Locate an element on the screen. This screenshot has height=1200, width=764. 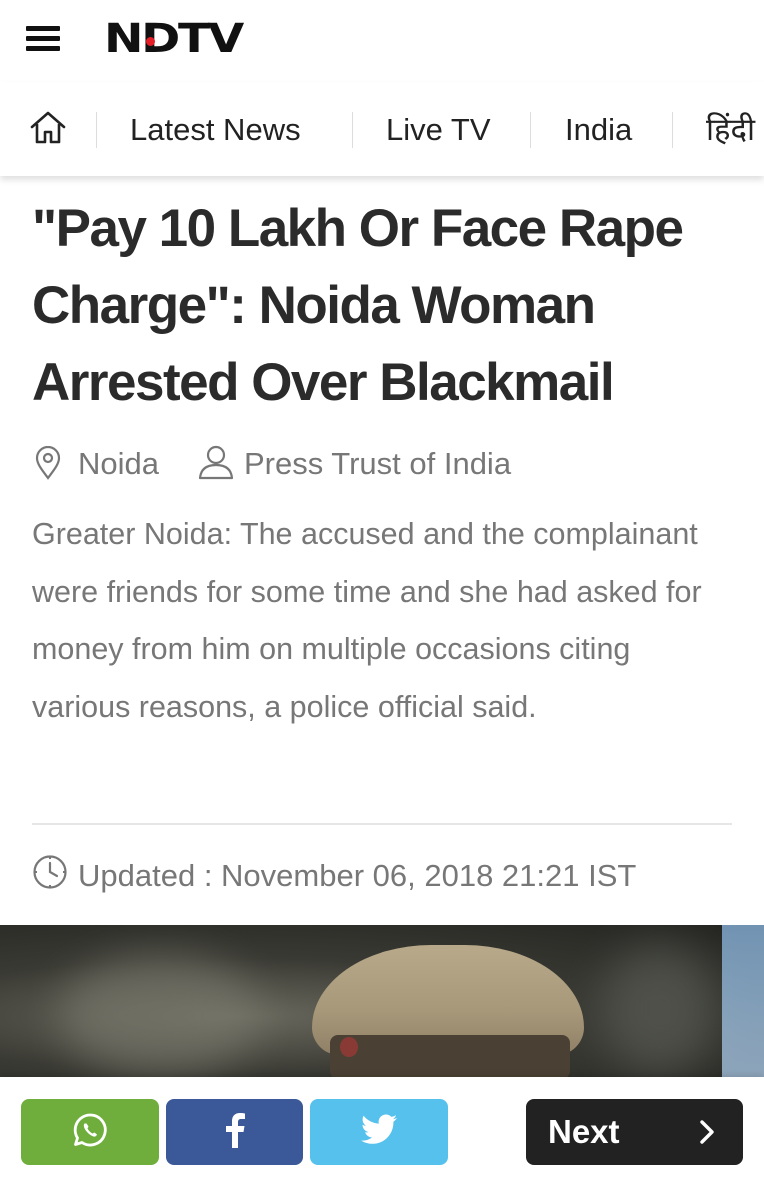
facebook-icon is located at coordinates (235, 1132).